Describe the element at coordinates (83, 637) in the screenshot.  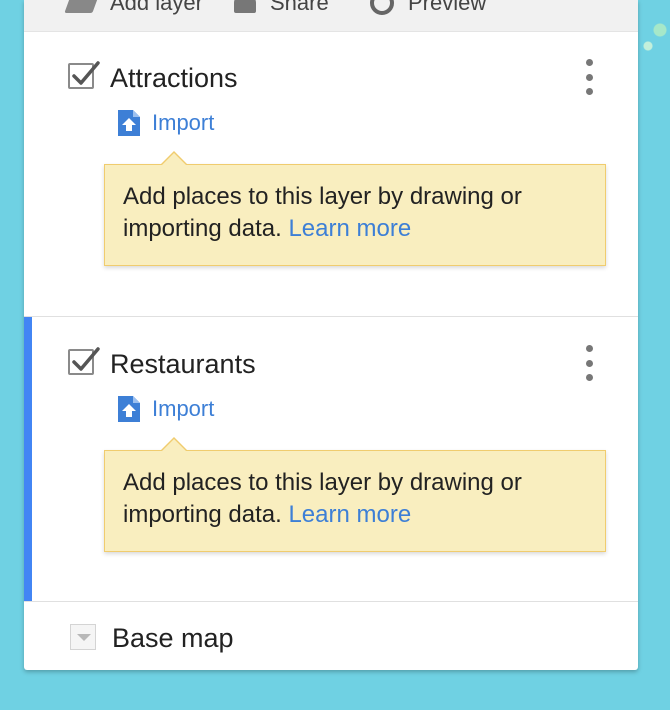
I see `chevron-down-icon` at that location.